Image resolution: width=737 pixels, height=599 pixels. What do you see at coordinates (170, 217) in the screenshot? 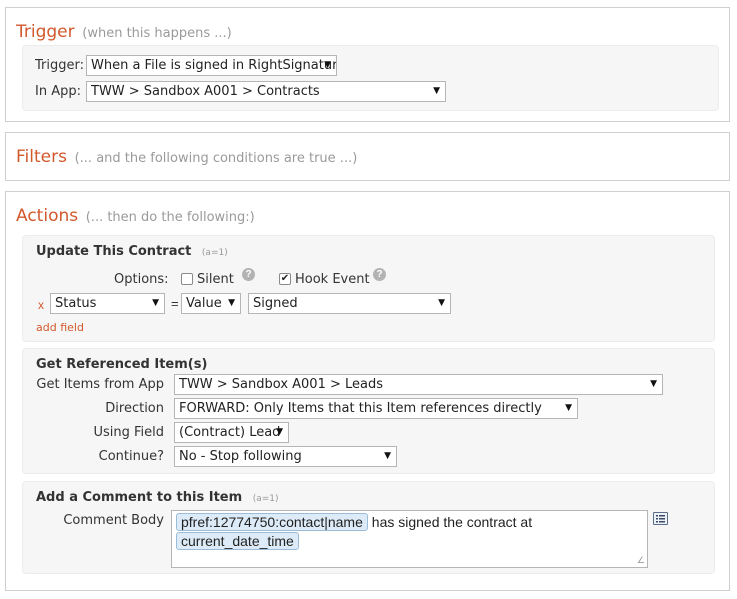
I see `actions-hint: (... then do the following:)` at bounding box center [170, 217].